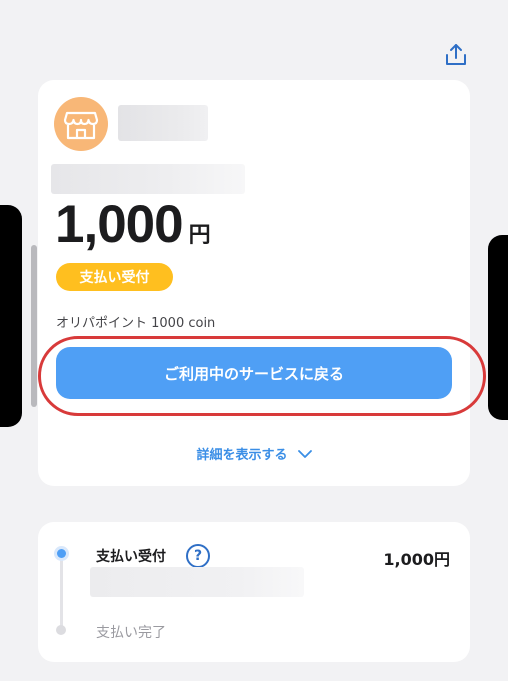  Describe the element at coordinates (136, 323) in the screenshot. I see `points-text: オリパポイント 1000 coin` at that location.